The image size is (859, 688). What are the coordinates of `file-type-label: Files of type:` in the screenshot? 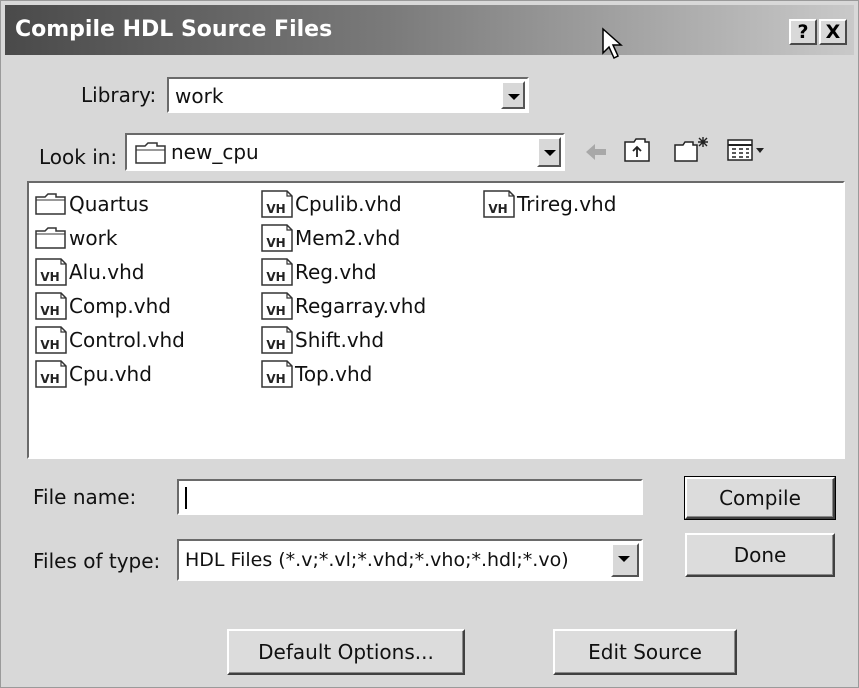 It's located at (97, 561).